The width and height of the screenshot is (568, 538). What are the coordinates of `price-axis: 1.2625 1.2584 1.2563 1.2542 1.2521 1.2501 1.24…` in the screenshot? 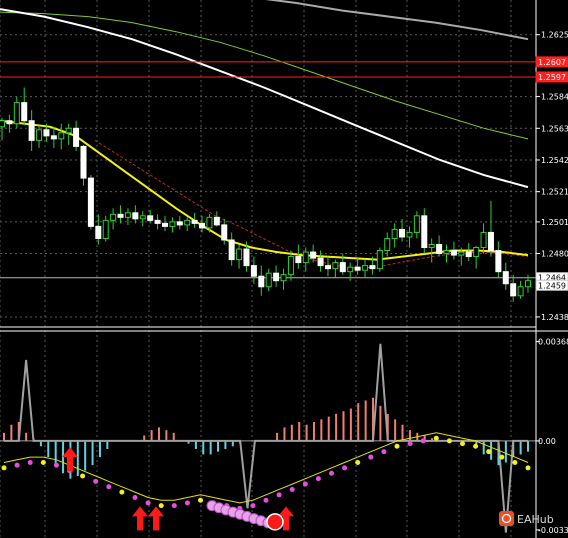 It's located at (551, 176).